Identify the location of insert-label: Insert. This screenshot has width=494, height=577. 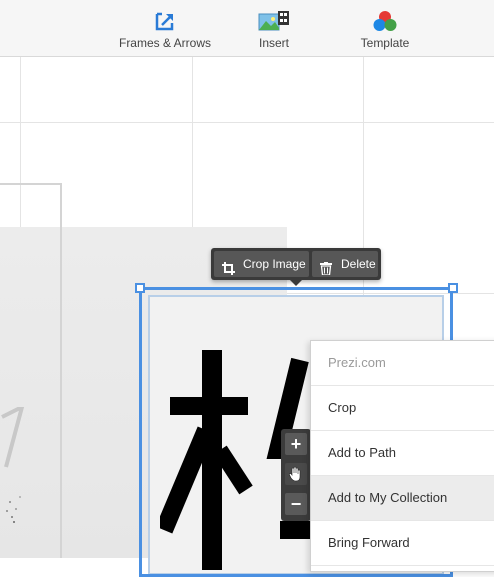
(273, 43).